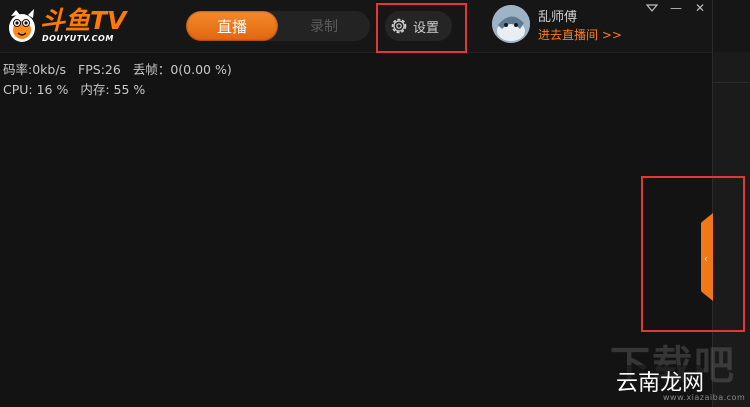 This screenshot has width=750, height=407. Describe the element at coordinates (700, 8) in the screenshot. I see `close-button: ✕` at that location.